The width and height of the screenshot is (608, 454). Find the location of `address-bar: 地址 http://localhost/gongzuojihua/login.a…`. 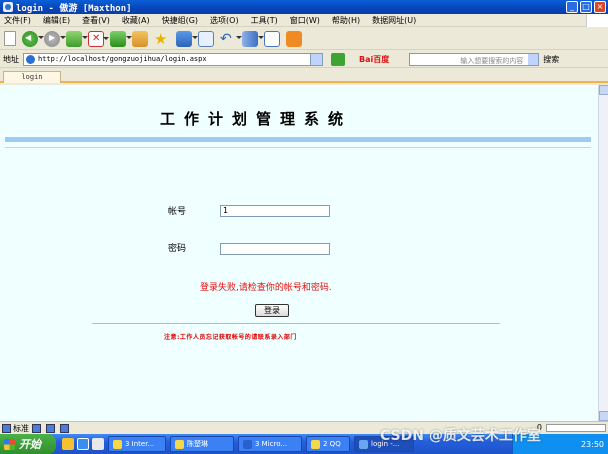

address-bar: 地址 http://localhost/gongzuojihua/login.a… is located at coordinates (304, 59).